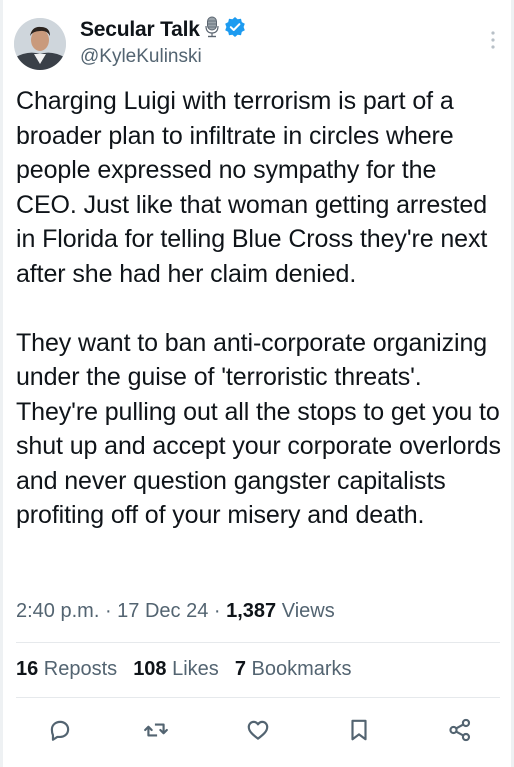  I want to click on engagement-stats: 16 Reposts 108 Likes 7 Bookmarks, so click(184, 669).